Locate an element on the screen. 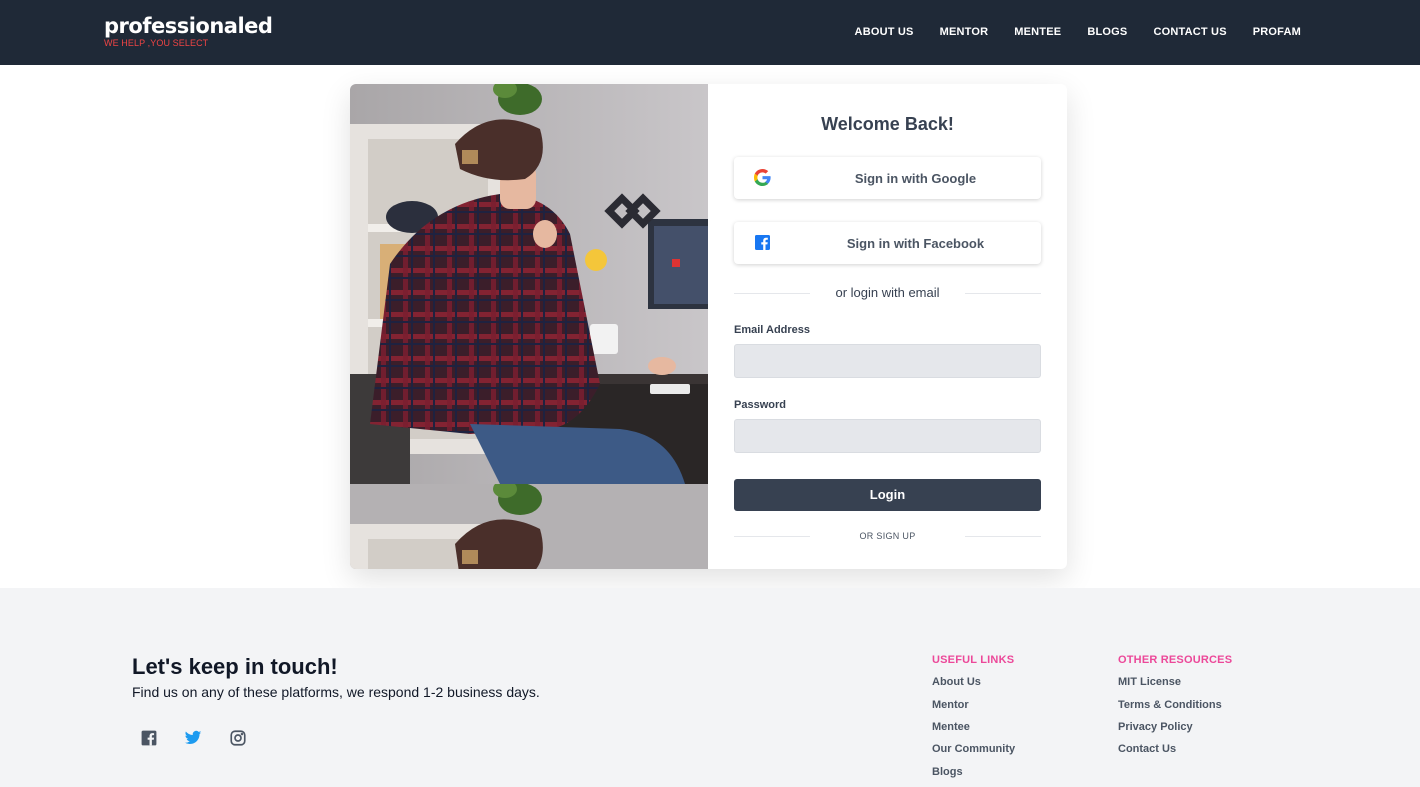 This screenshot has width=1420, height=787. brand-tagline: WE HELP ,YOU SELECT is located at coordinates (156, 43).